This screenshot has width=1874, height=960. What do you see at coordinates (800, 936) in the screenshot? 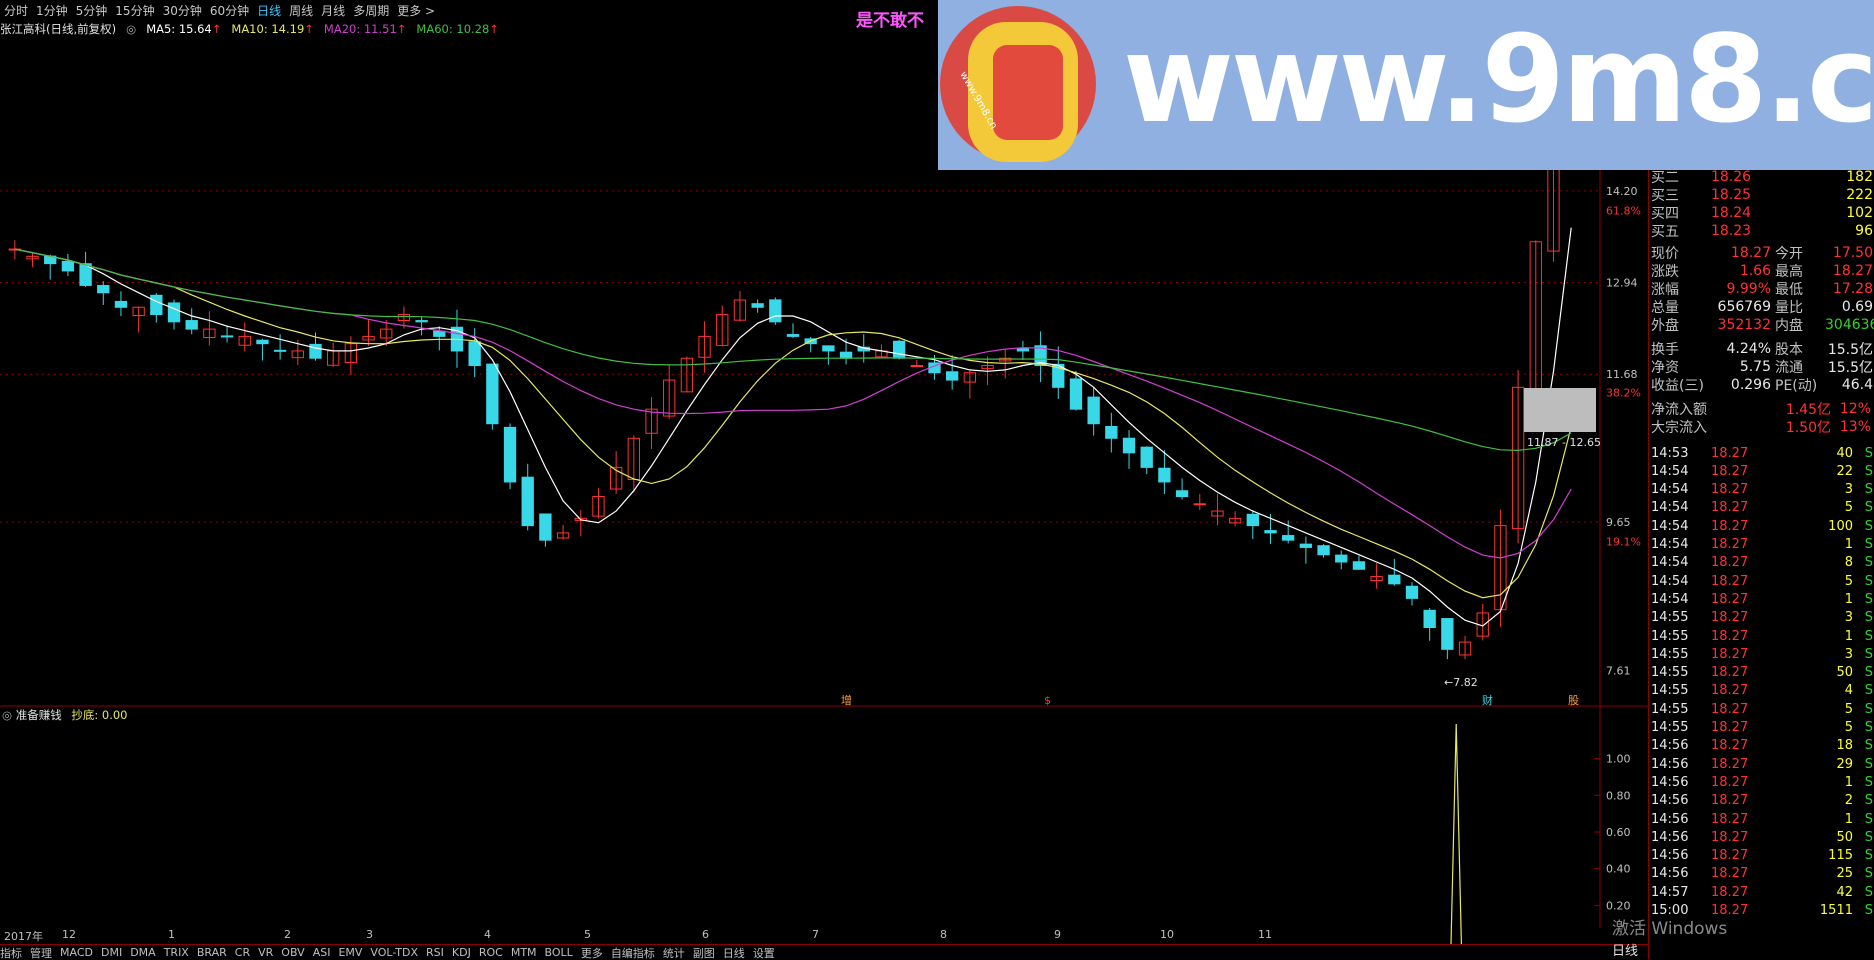
I see `date-axis: 2017年121234567891011` at bounding box center [800, 936].